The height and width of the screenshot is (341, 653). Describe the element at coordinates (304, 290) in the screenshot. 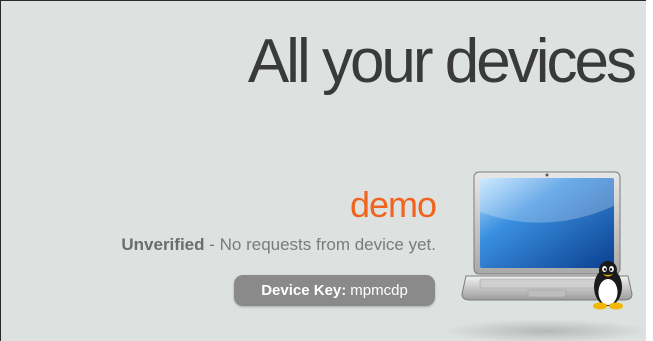

I see `device-key-label: Device Key:` at that location.